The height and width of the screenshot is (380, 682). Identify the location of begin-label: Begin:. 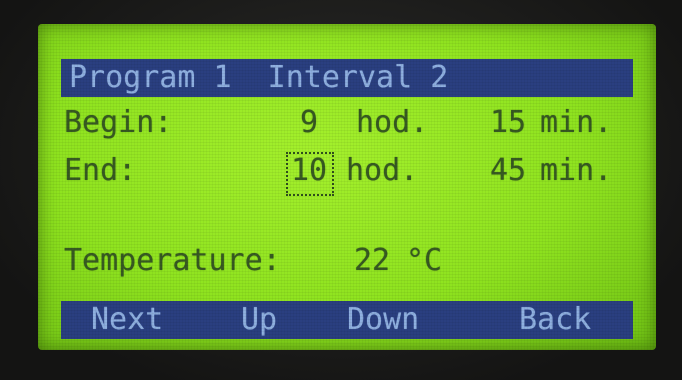
(118, 122).